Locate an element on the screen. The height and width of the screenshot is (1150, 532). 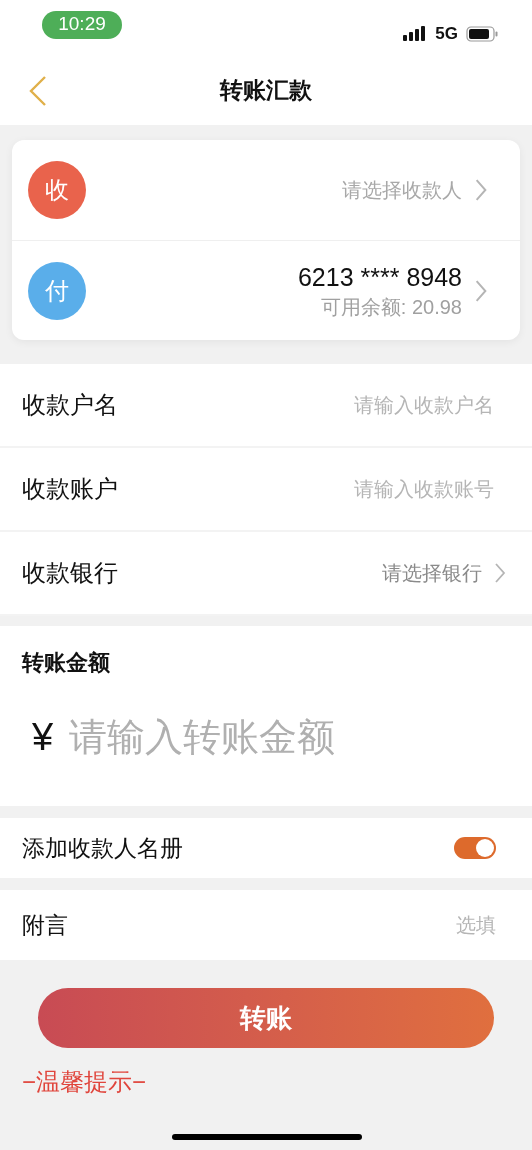
field-label: 收款账户 is located at coordinates (70, 489).